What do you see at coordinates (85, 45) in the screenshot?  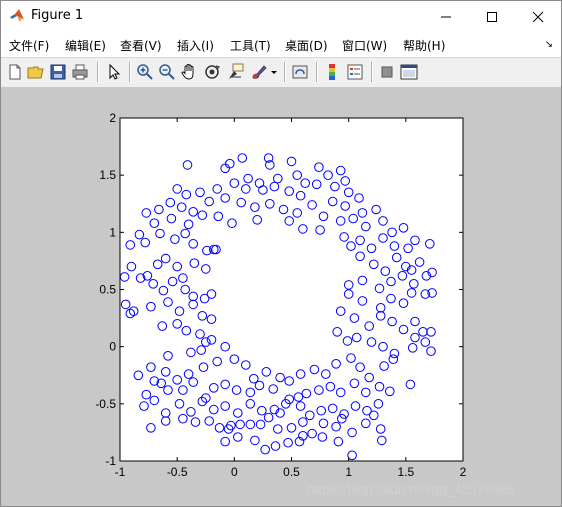 I see `menu-edit: 编辑(E)` at bounding box center [85, 45].